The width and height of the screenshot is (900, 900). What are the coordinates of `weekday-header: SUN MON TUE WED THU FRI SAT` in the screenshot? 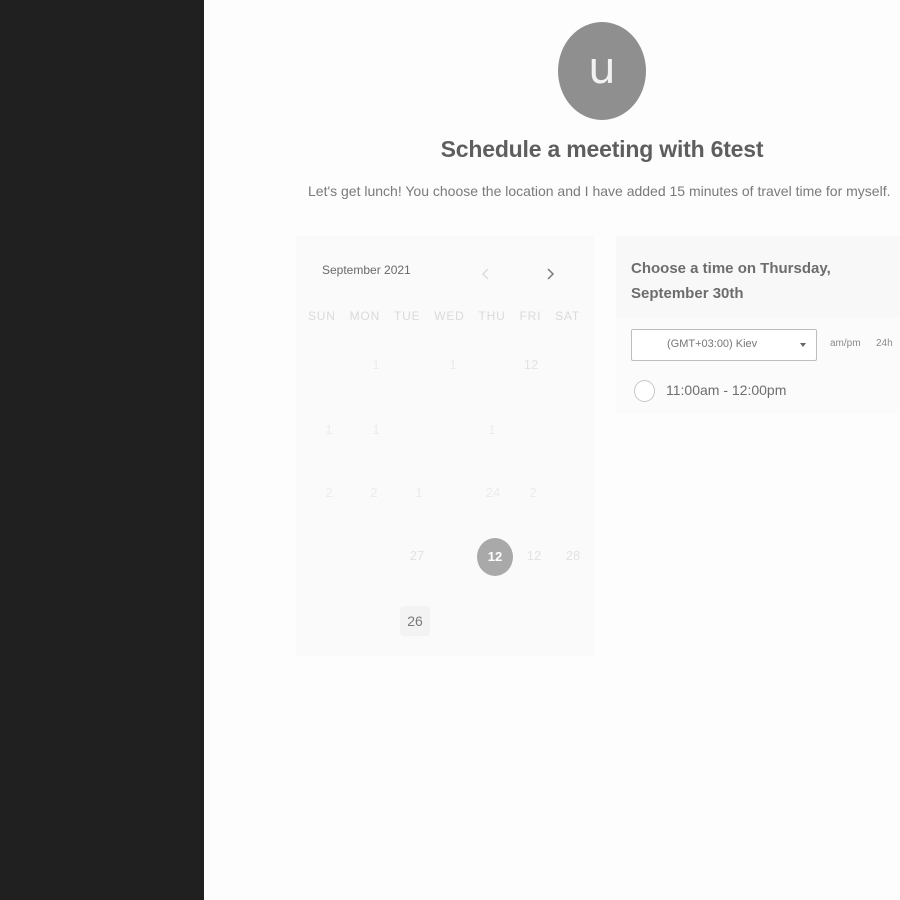 It's located at (444, 316).